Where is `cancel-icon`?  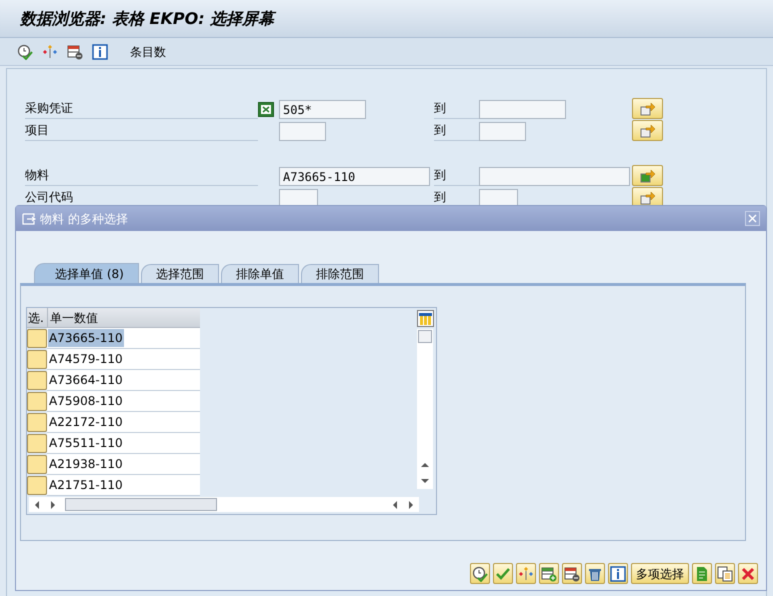
cancel-icon is located at coordinates (748, 574).